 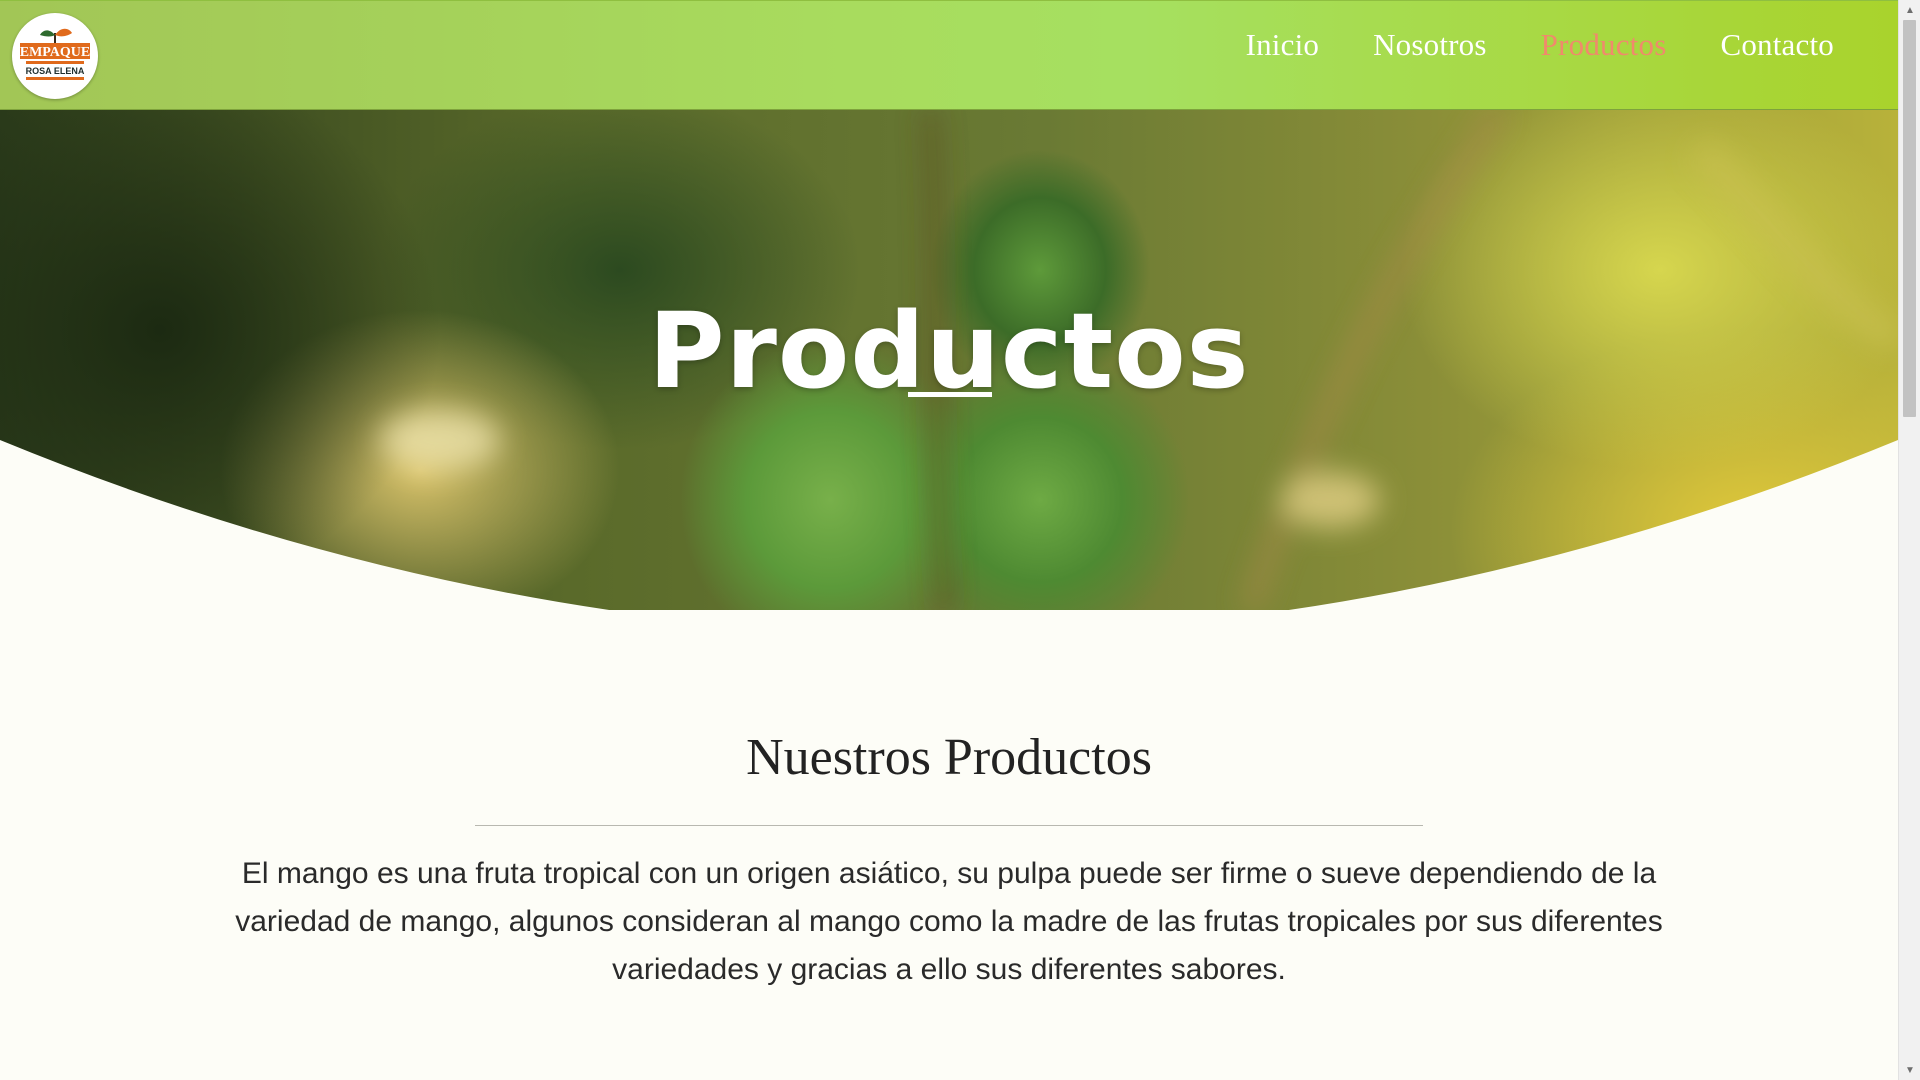 What do you see at coordinates (1540, 45) in the screenshot?
I see `main-nav: Inicio Nosotros Productos Contacto` at bounding box center [1540, 45].